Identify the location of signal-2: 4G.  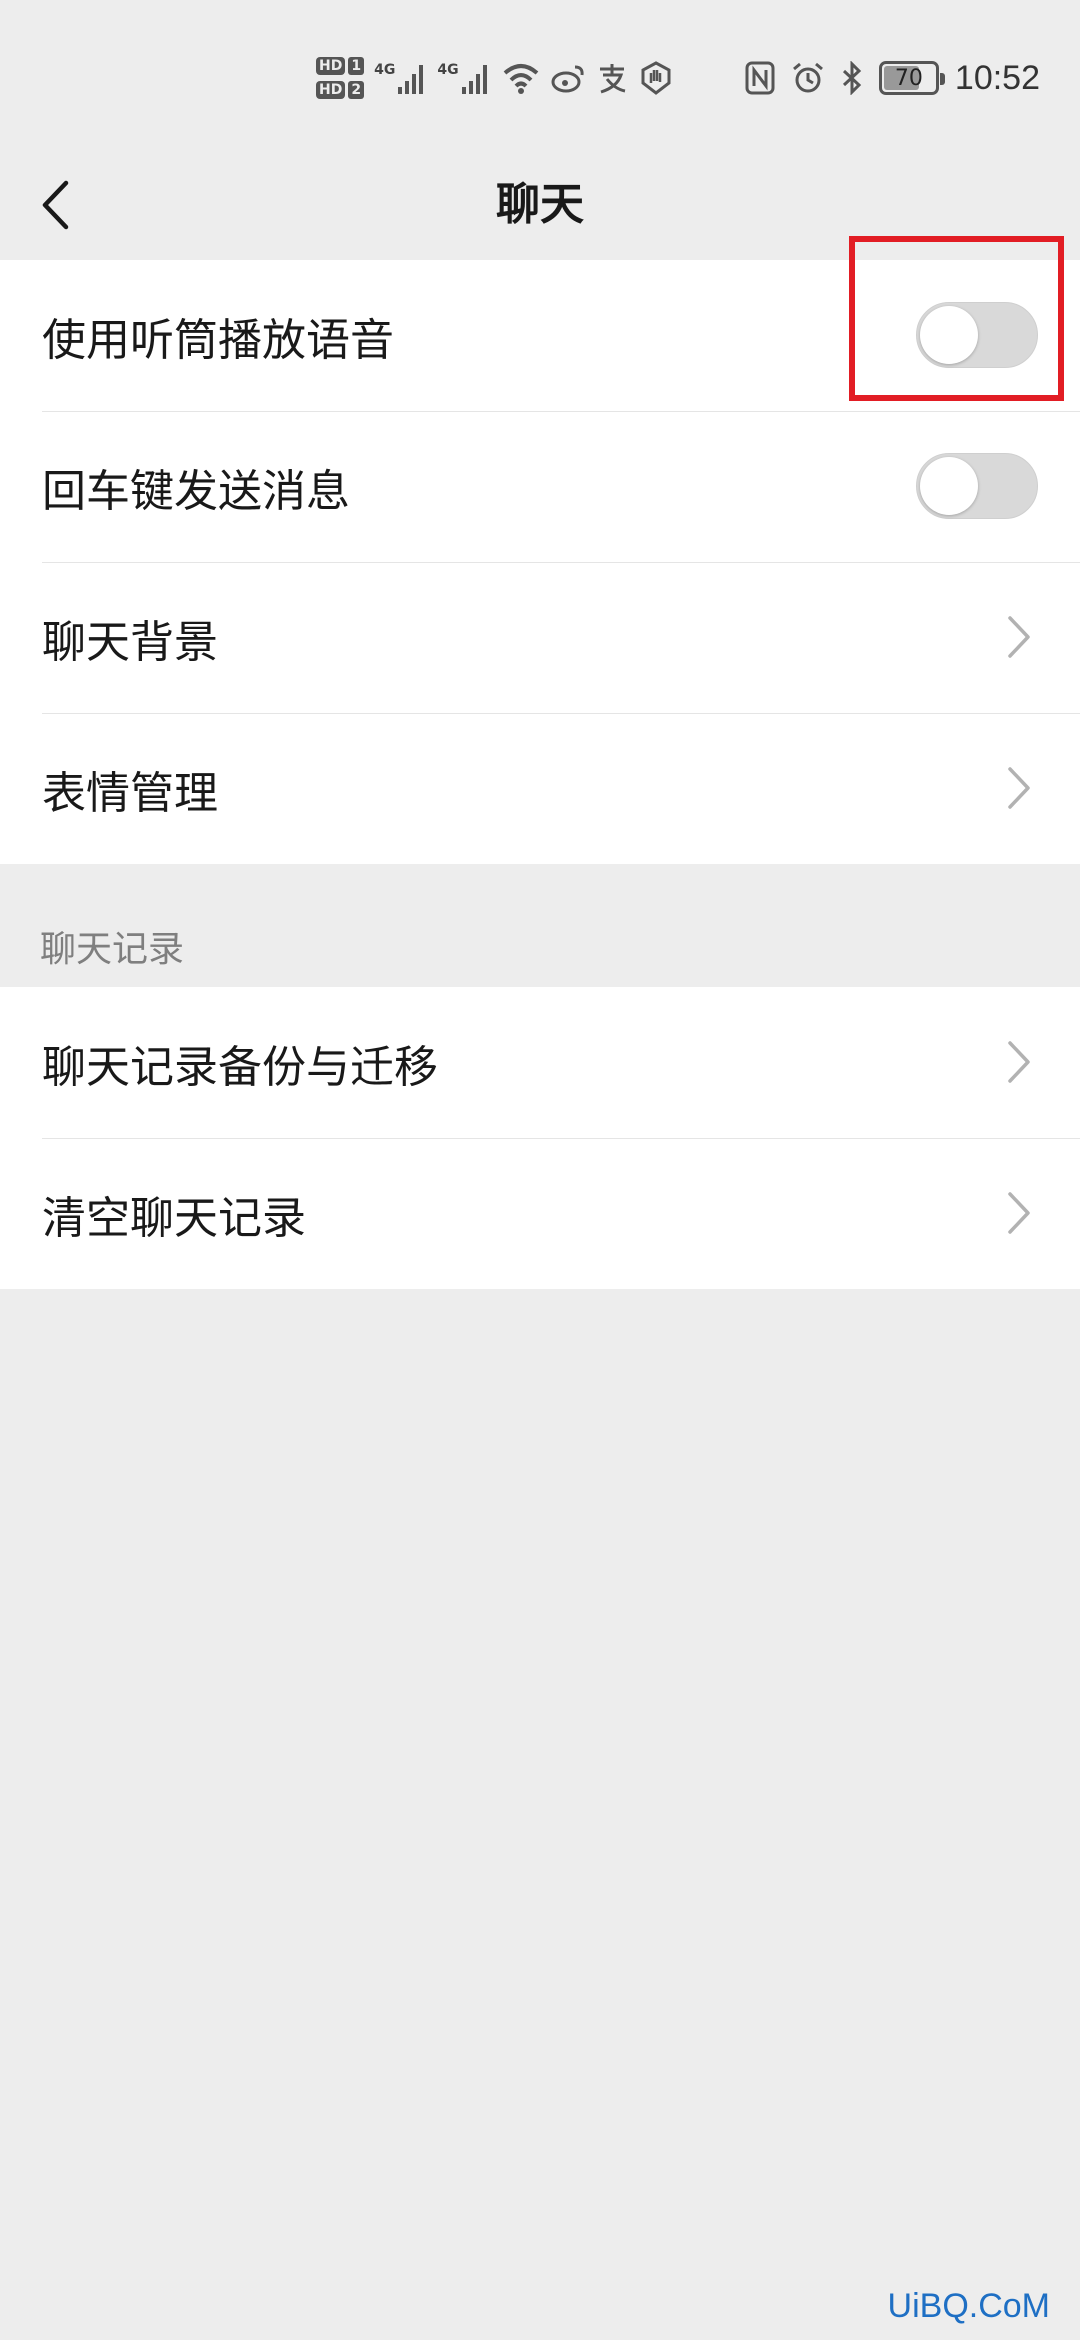
(463, 78).